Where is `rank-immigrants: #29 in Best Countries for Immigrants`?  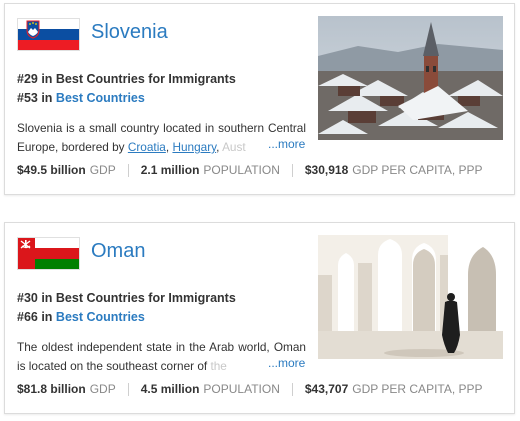
rank-immigrants: #29 in Best Countries for Immigrants is located at coordinates (126, 79).